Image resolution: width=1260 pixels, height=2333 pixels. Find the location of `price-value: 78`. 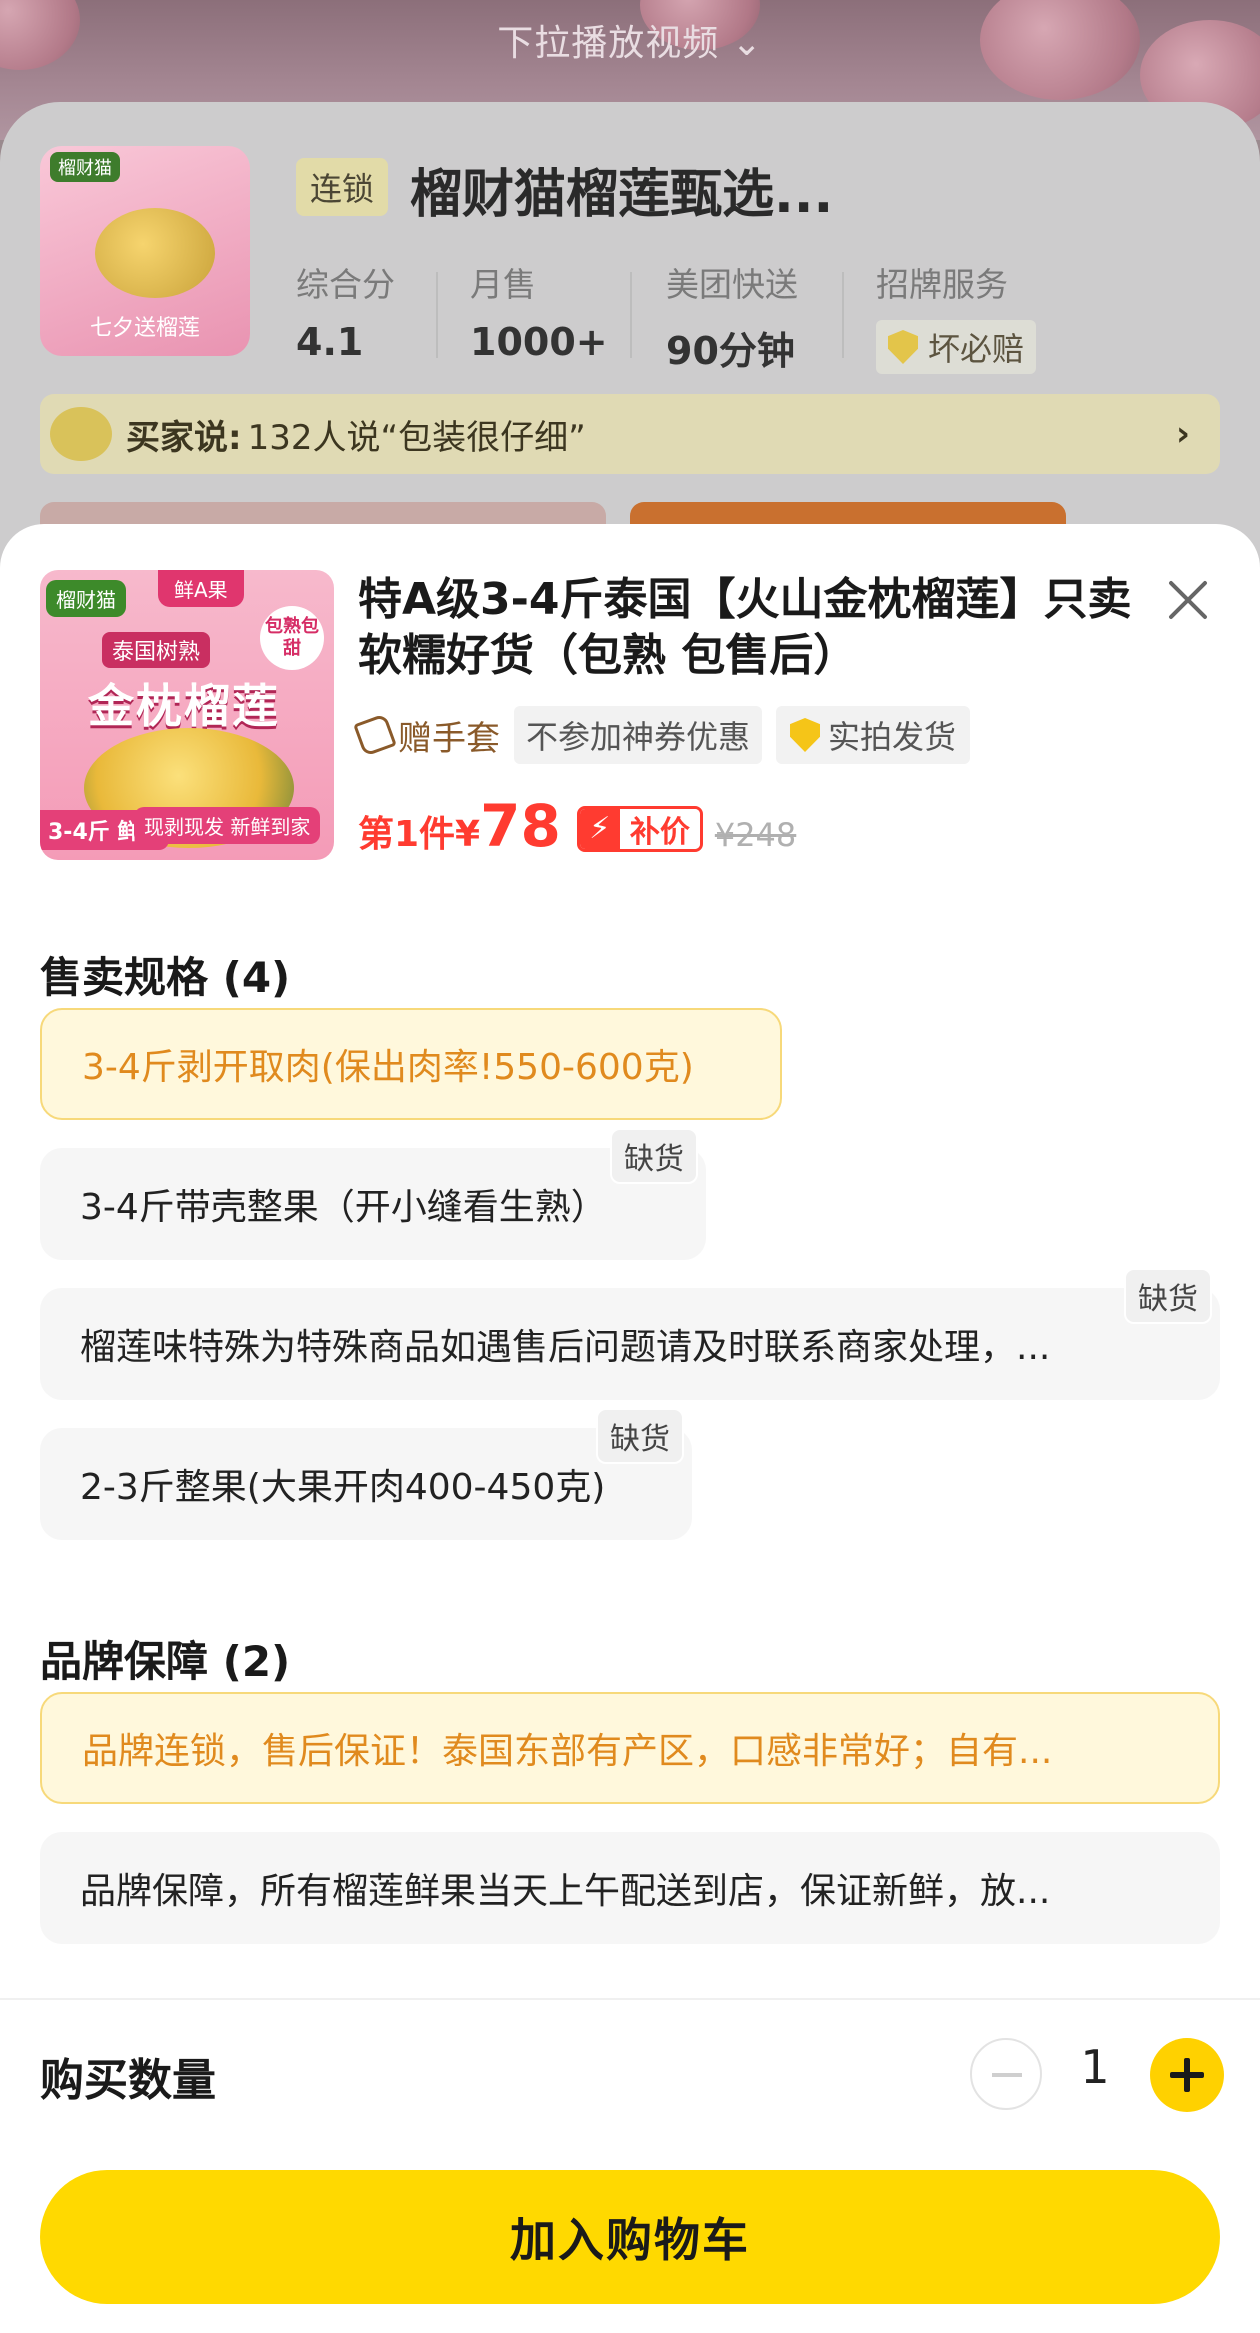

price-value: 78 is located at coordinates (520, 826).